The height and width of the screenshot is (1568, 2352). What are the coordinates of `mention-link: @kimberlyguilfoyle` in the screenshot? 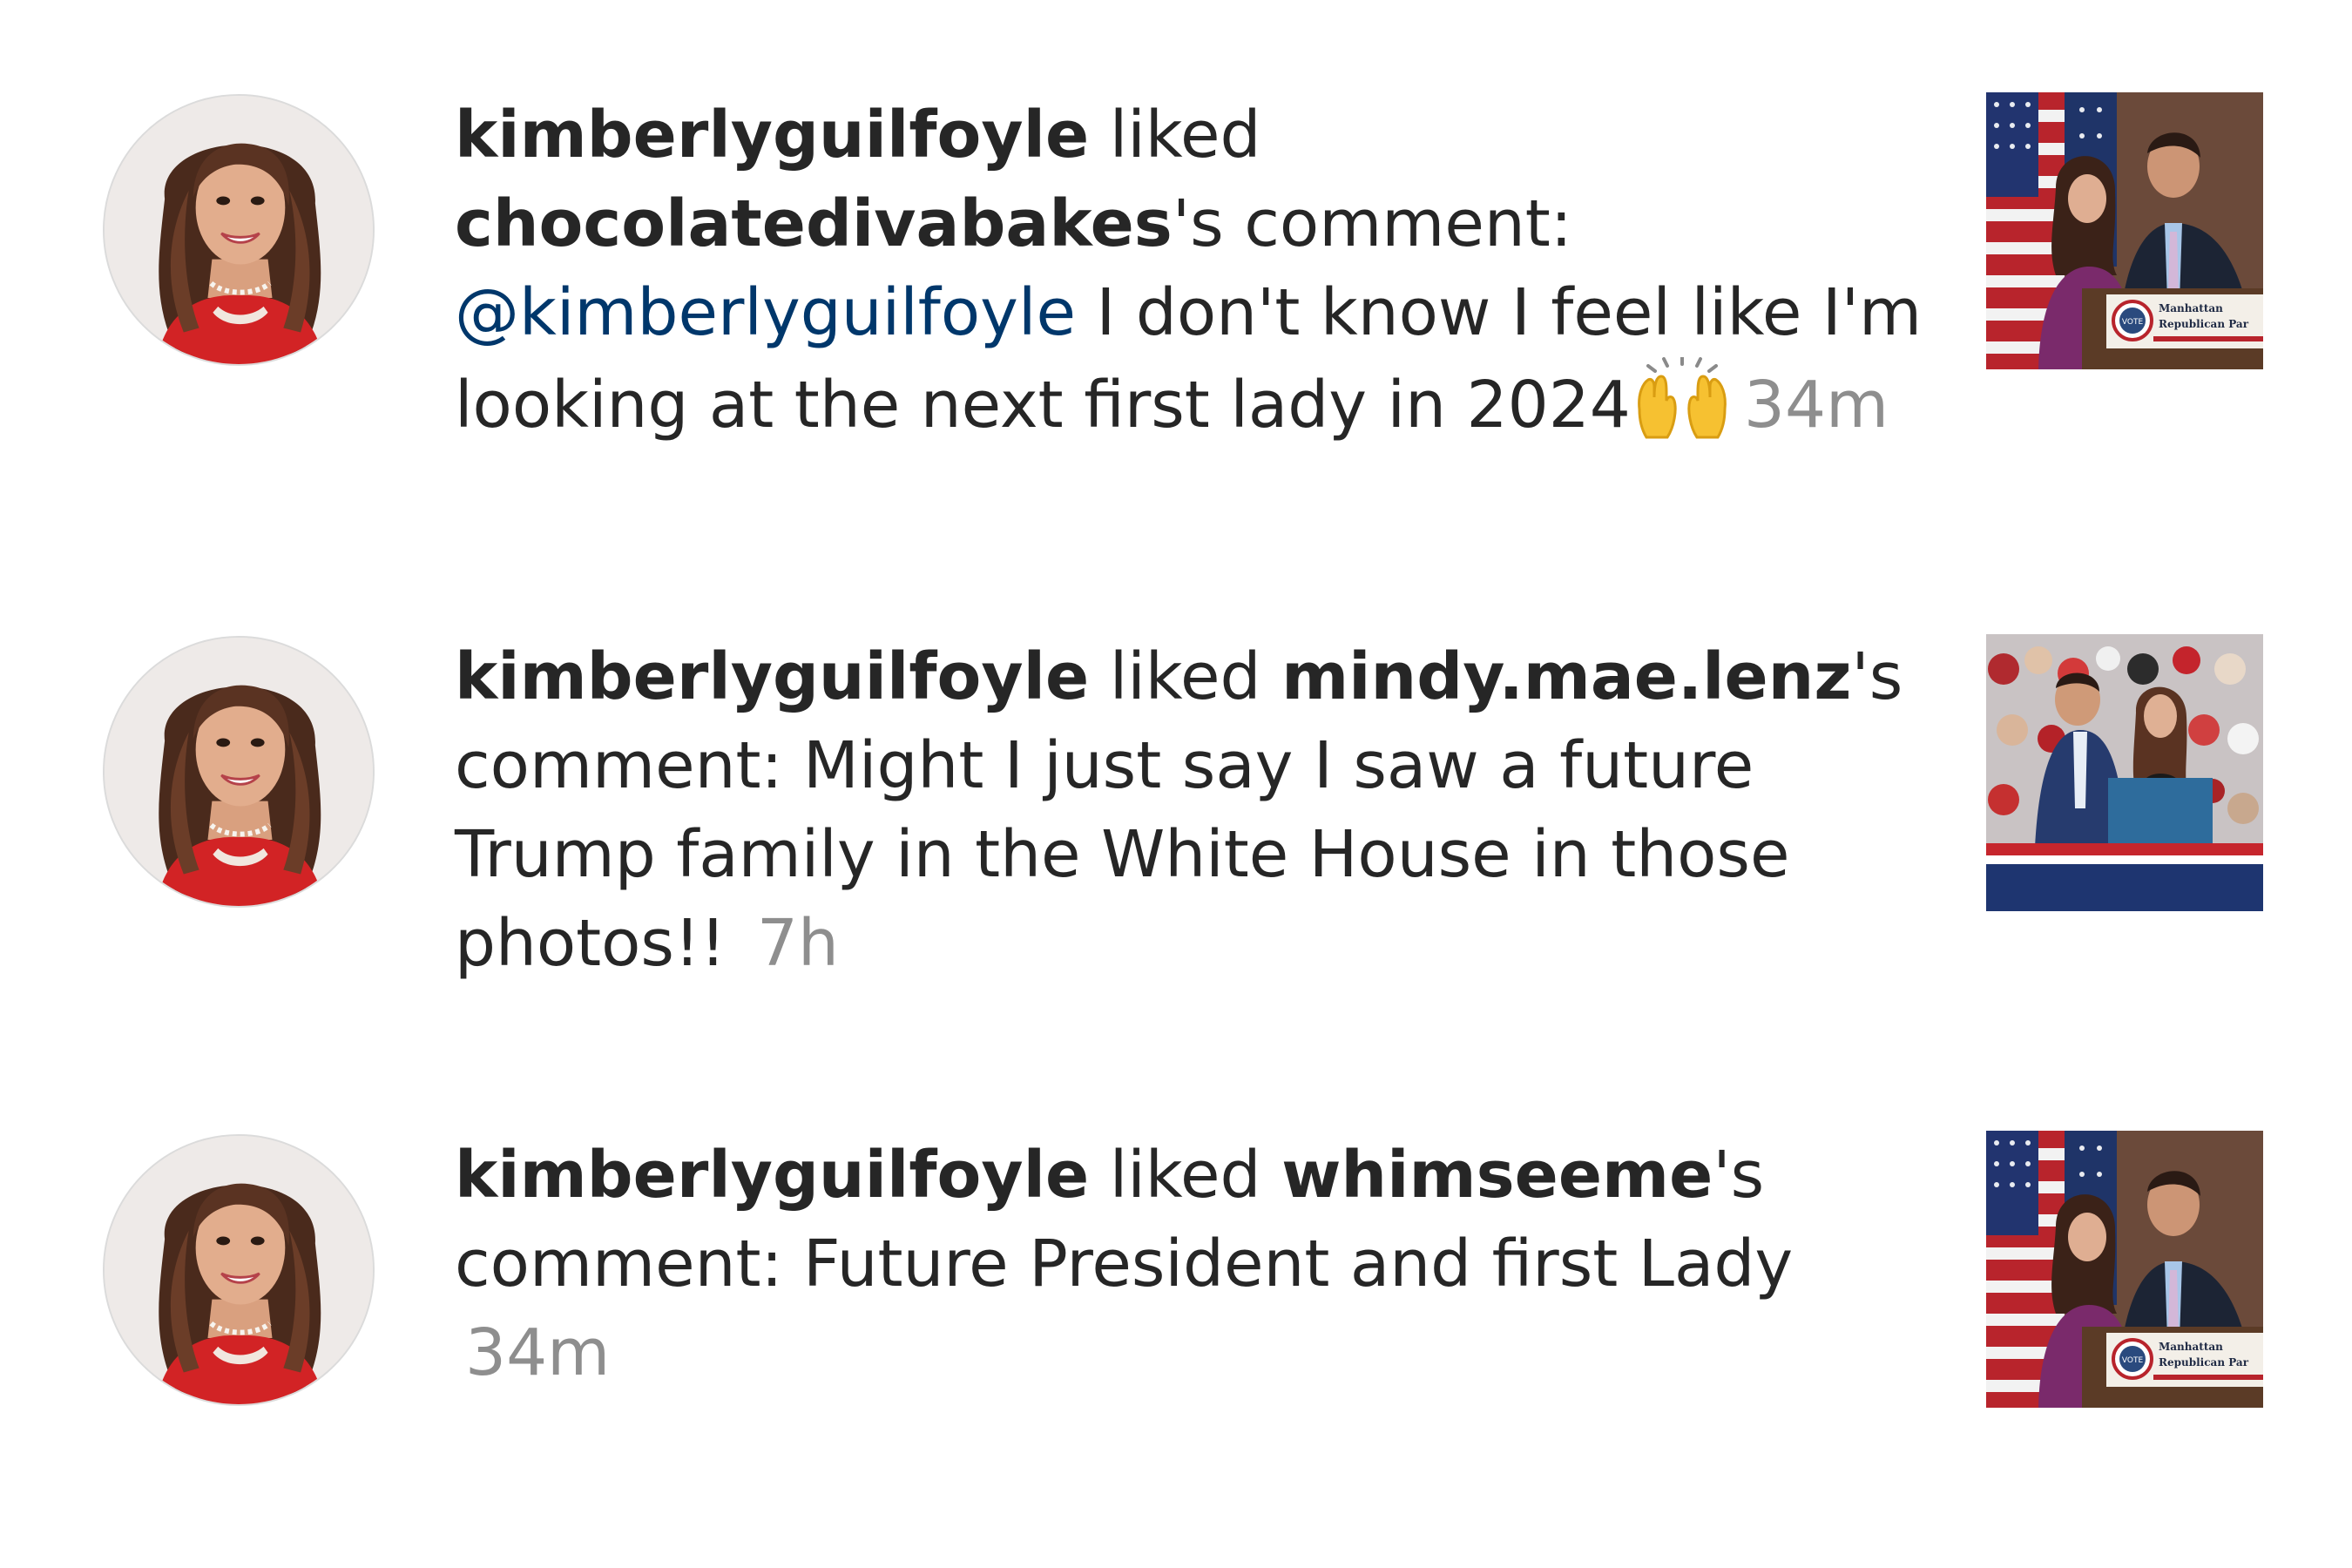 It's located at (766, 312).